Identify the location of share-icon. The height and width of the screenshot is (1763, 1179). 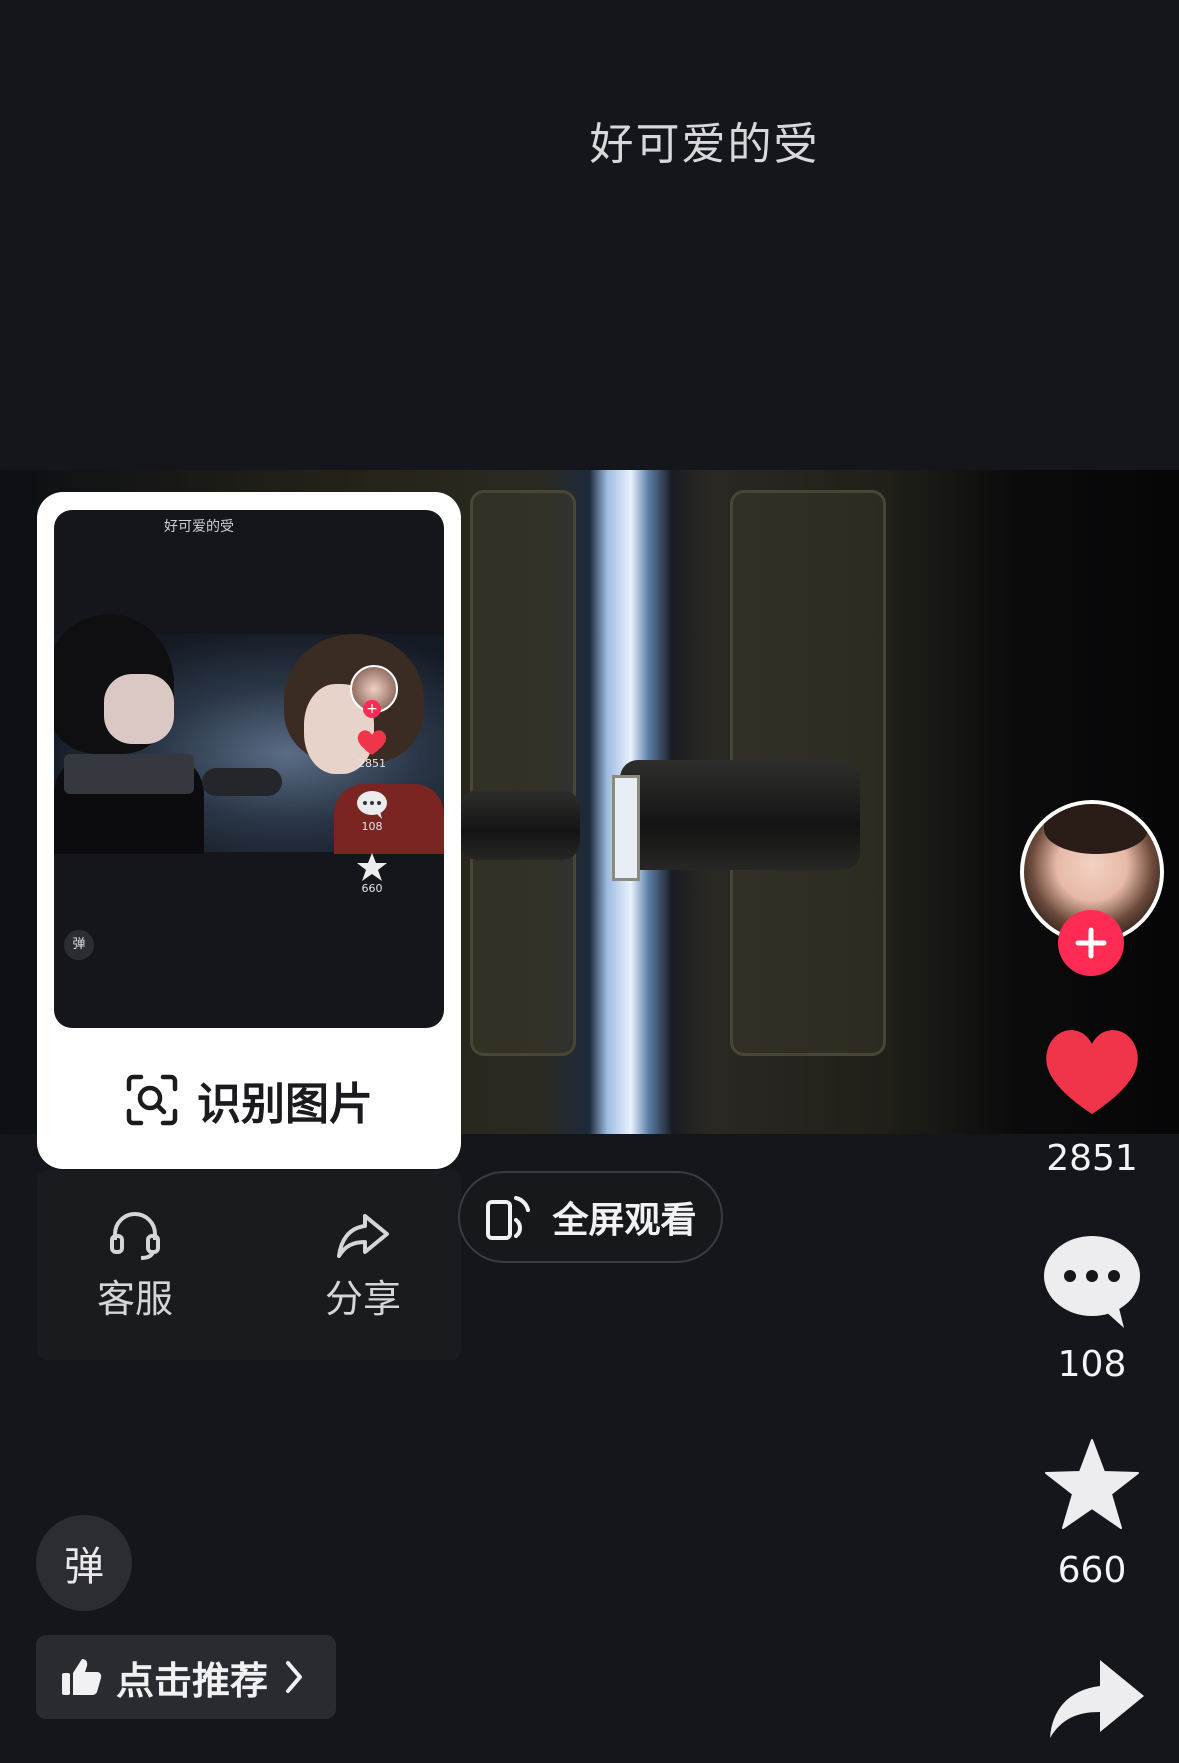
(1096, 1700).